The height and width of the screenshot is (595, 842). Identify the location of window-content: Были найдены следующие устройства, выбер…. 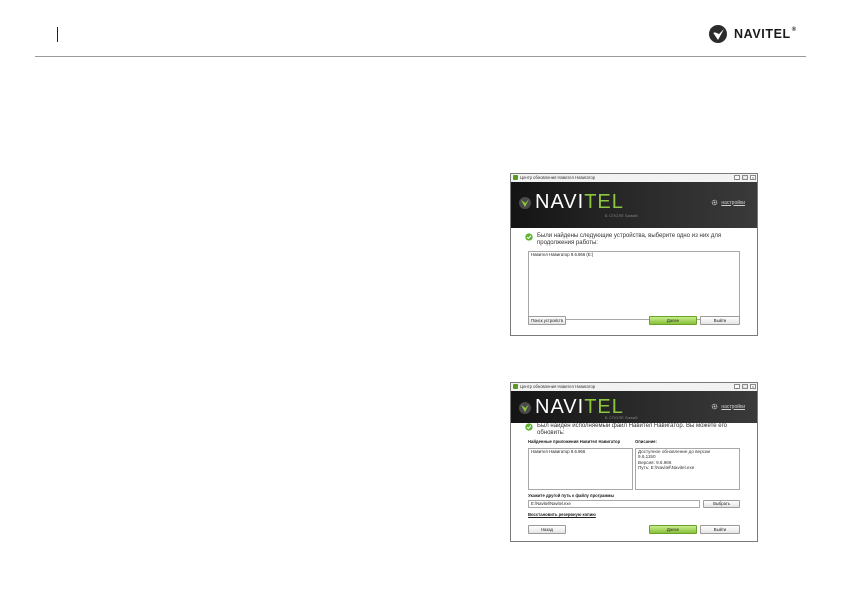
(634, 281).